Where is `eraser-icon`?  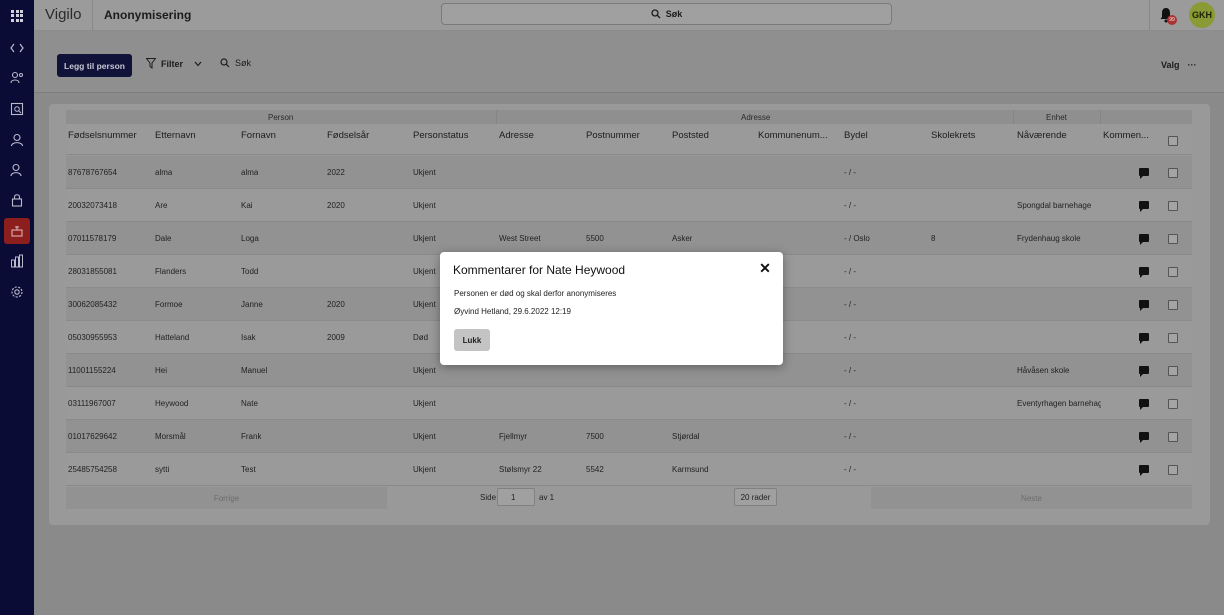
eraser-icon is located at coordinates (17, 231).